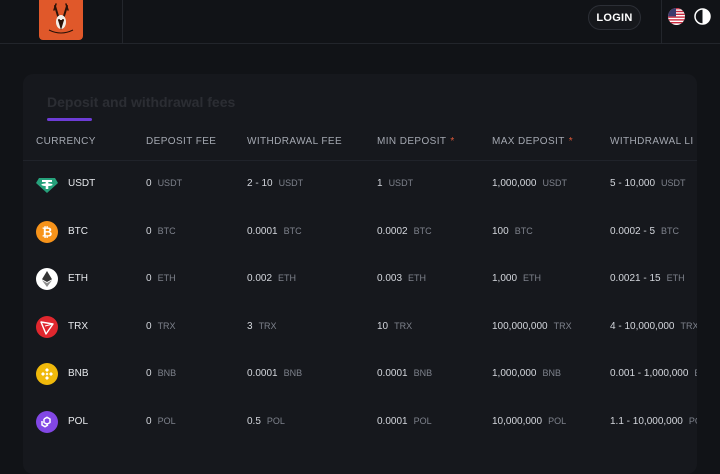 The width and height of the screenshot is (720, 474). Describe the element at coordinates (295, 141) in the screenshot. I see `header-withdrawal-fee: WITHDRAWAL FEE` at that location.